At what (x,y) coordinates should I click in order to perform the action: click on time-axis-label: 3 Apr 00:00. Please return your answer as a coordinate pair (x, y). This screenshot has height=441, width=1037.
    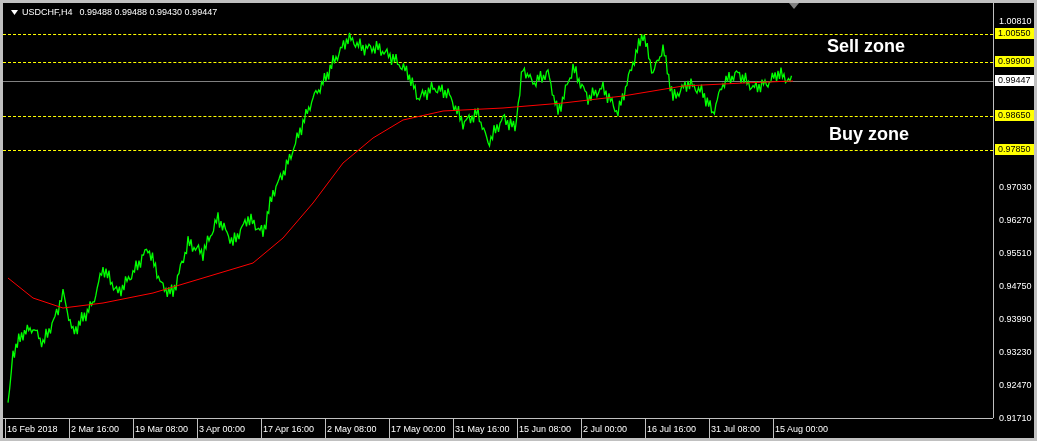
    Looking at the image, I should click on (229, 428).